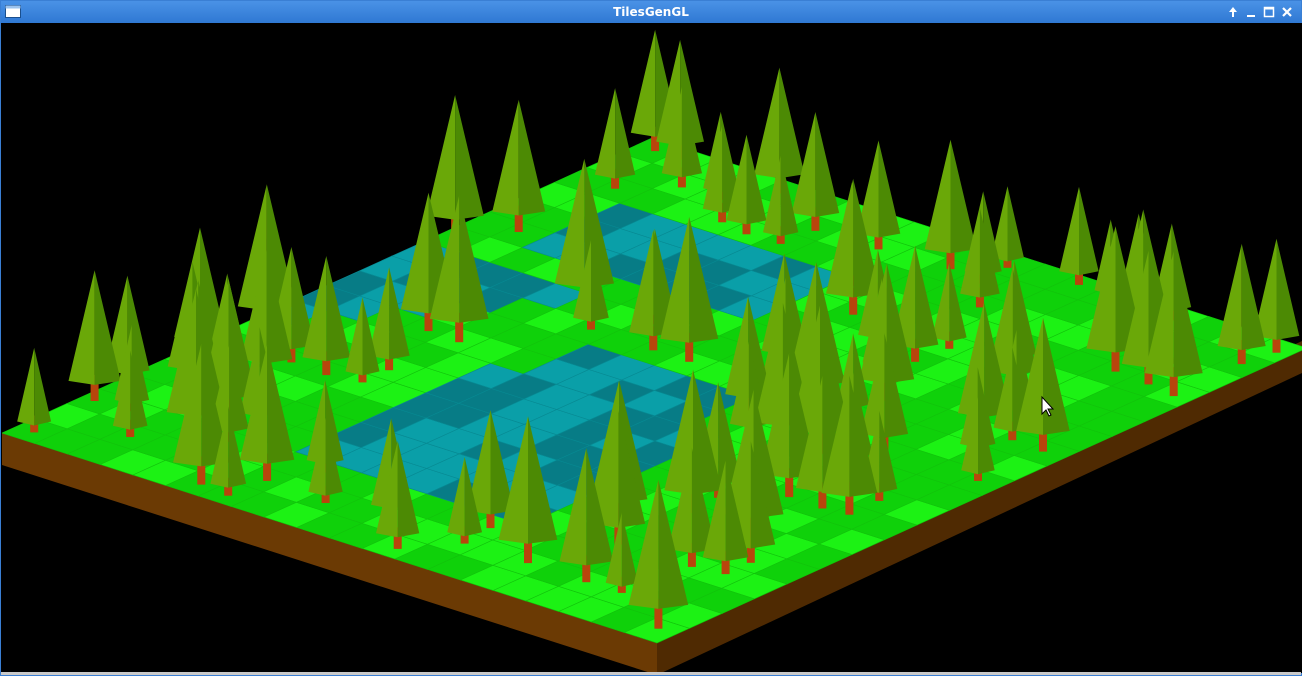 This screenshot has width=1302, height=676. I want to click on title-bar: TilesGenGL, so click(651, 12).